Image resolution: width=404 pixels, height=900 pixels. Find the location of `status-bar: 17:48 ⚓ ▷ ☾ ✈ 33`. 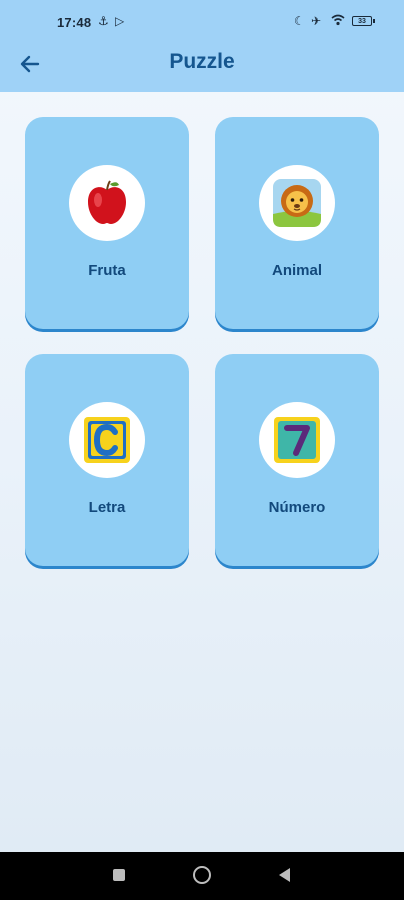

status-bar: 17:48 ⚓ ▷ ☾ ✈ 33 is located at coordinates (202, 21).